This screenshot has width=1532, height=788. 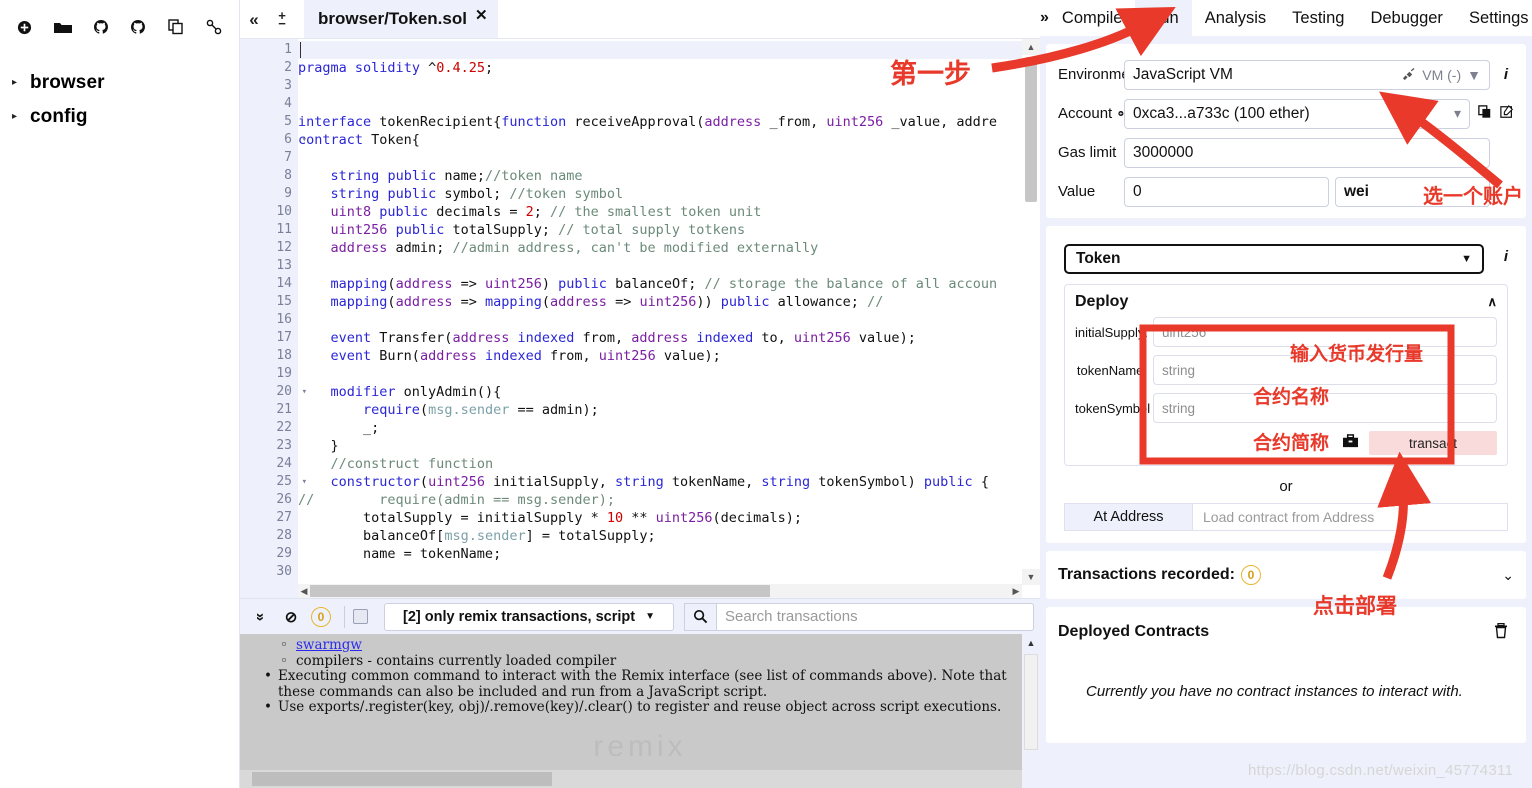 I want to click on listen-network-checkbox, so click(x=360, y=616).